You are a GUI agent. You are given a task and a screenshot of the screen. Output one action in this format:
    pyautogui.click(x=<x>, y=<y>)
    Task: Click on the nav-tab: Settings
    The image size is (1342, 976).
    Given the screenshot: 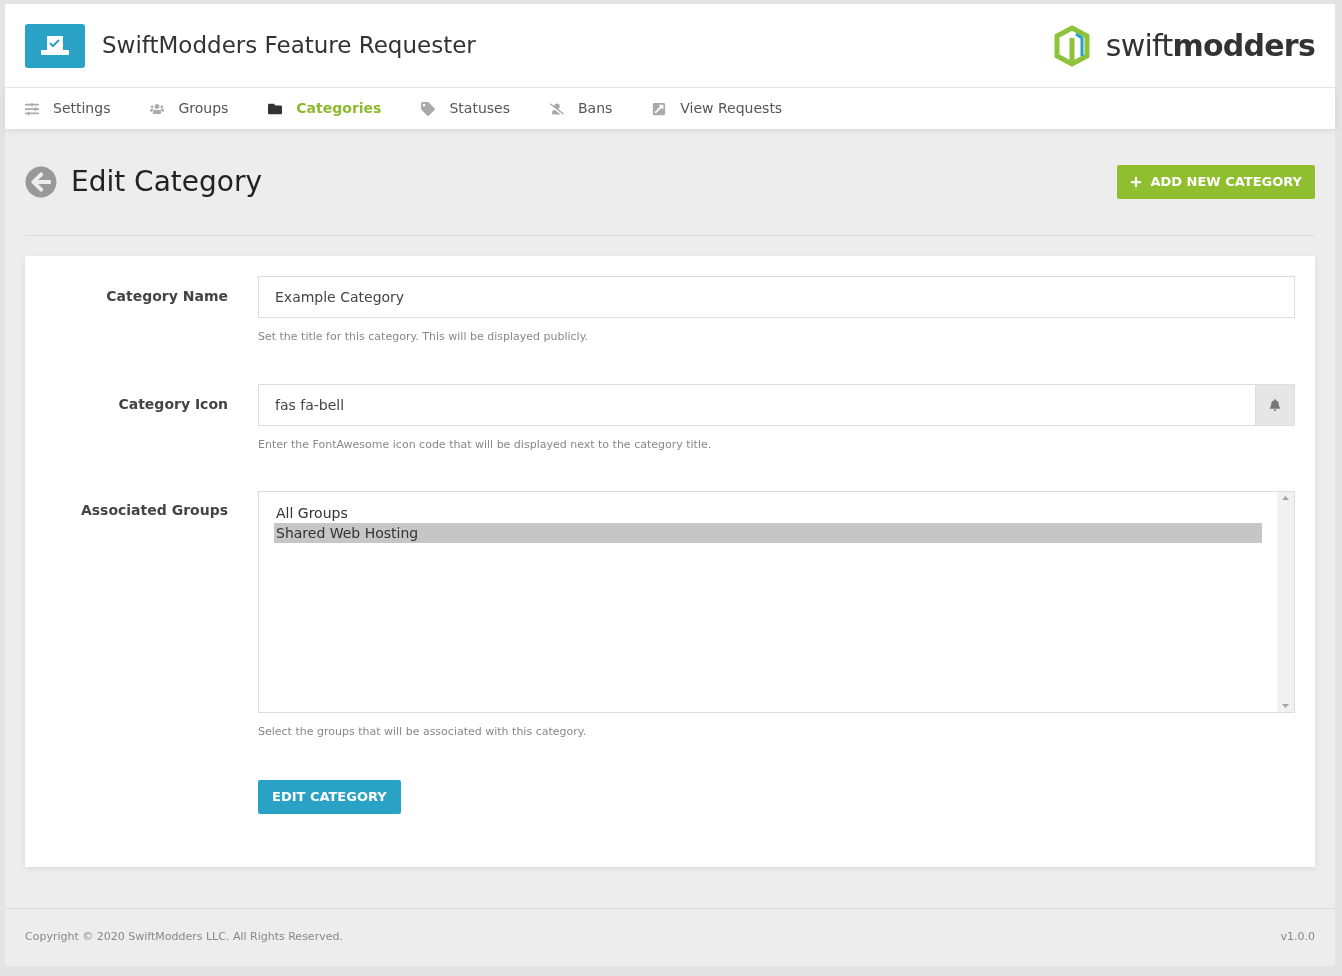 What is the action you would take?
    pyautogui.click(x=68, y=108)
    